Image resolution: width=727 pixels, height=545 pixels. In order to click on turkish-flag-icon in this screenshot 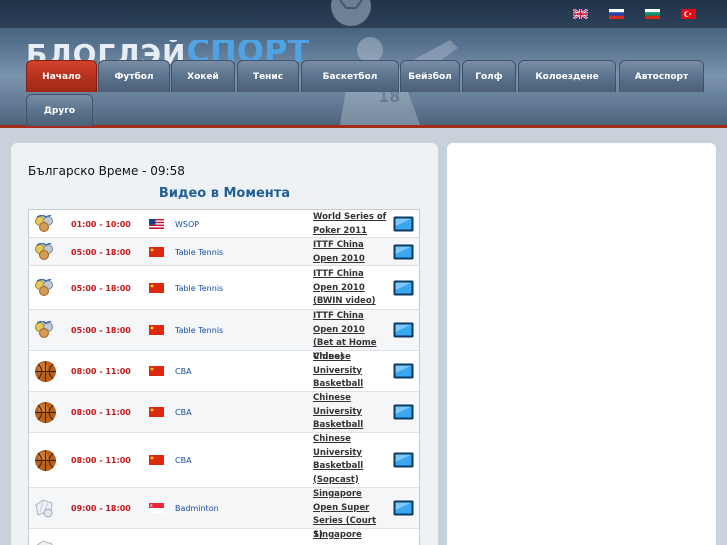, I will do `click(688, 14)`.